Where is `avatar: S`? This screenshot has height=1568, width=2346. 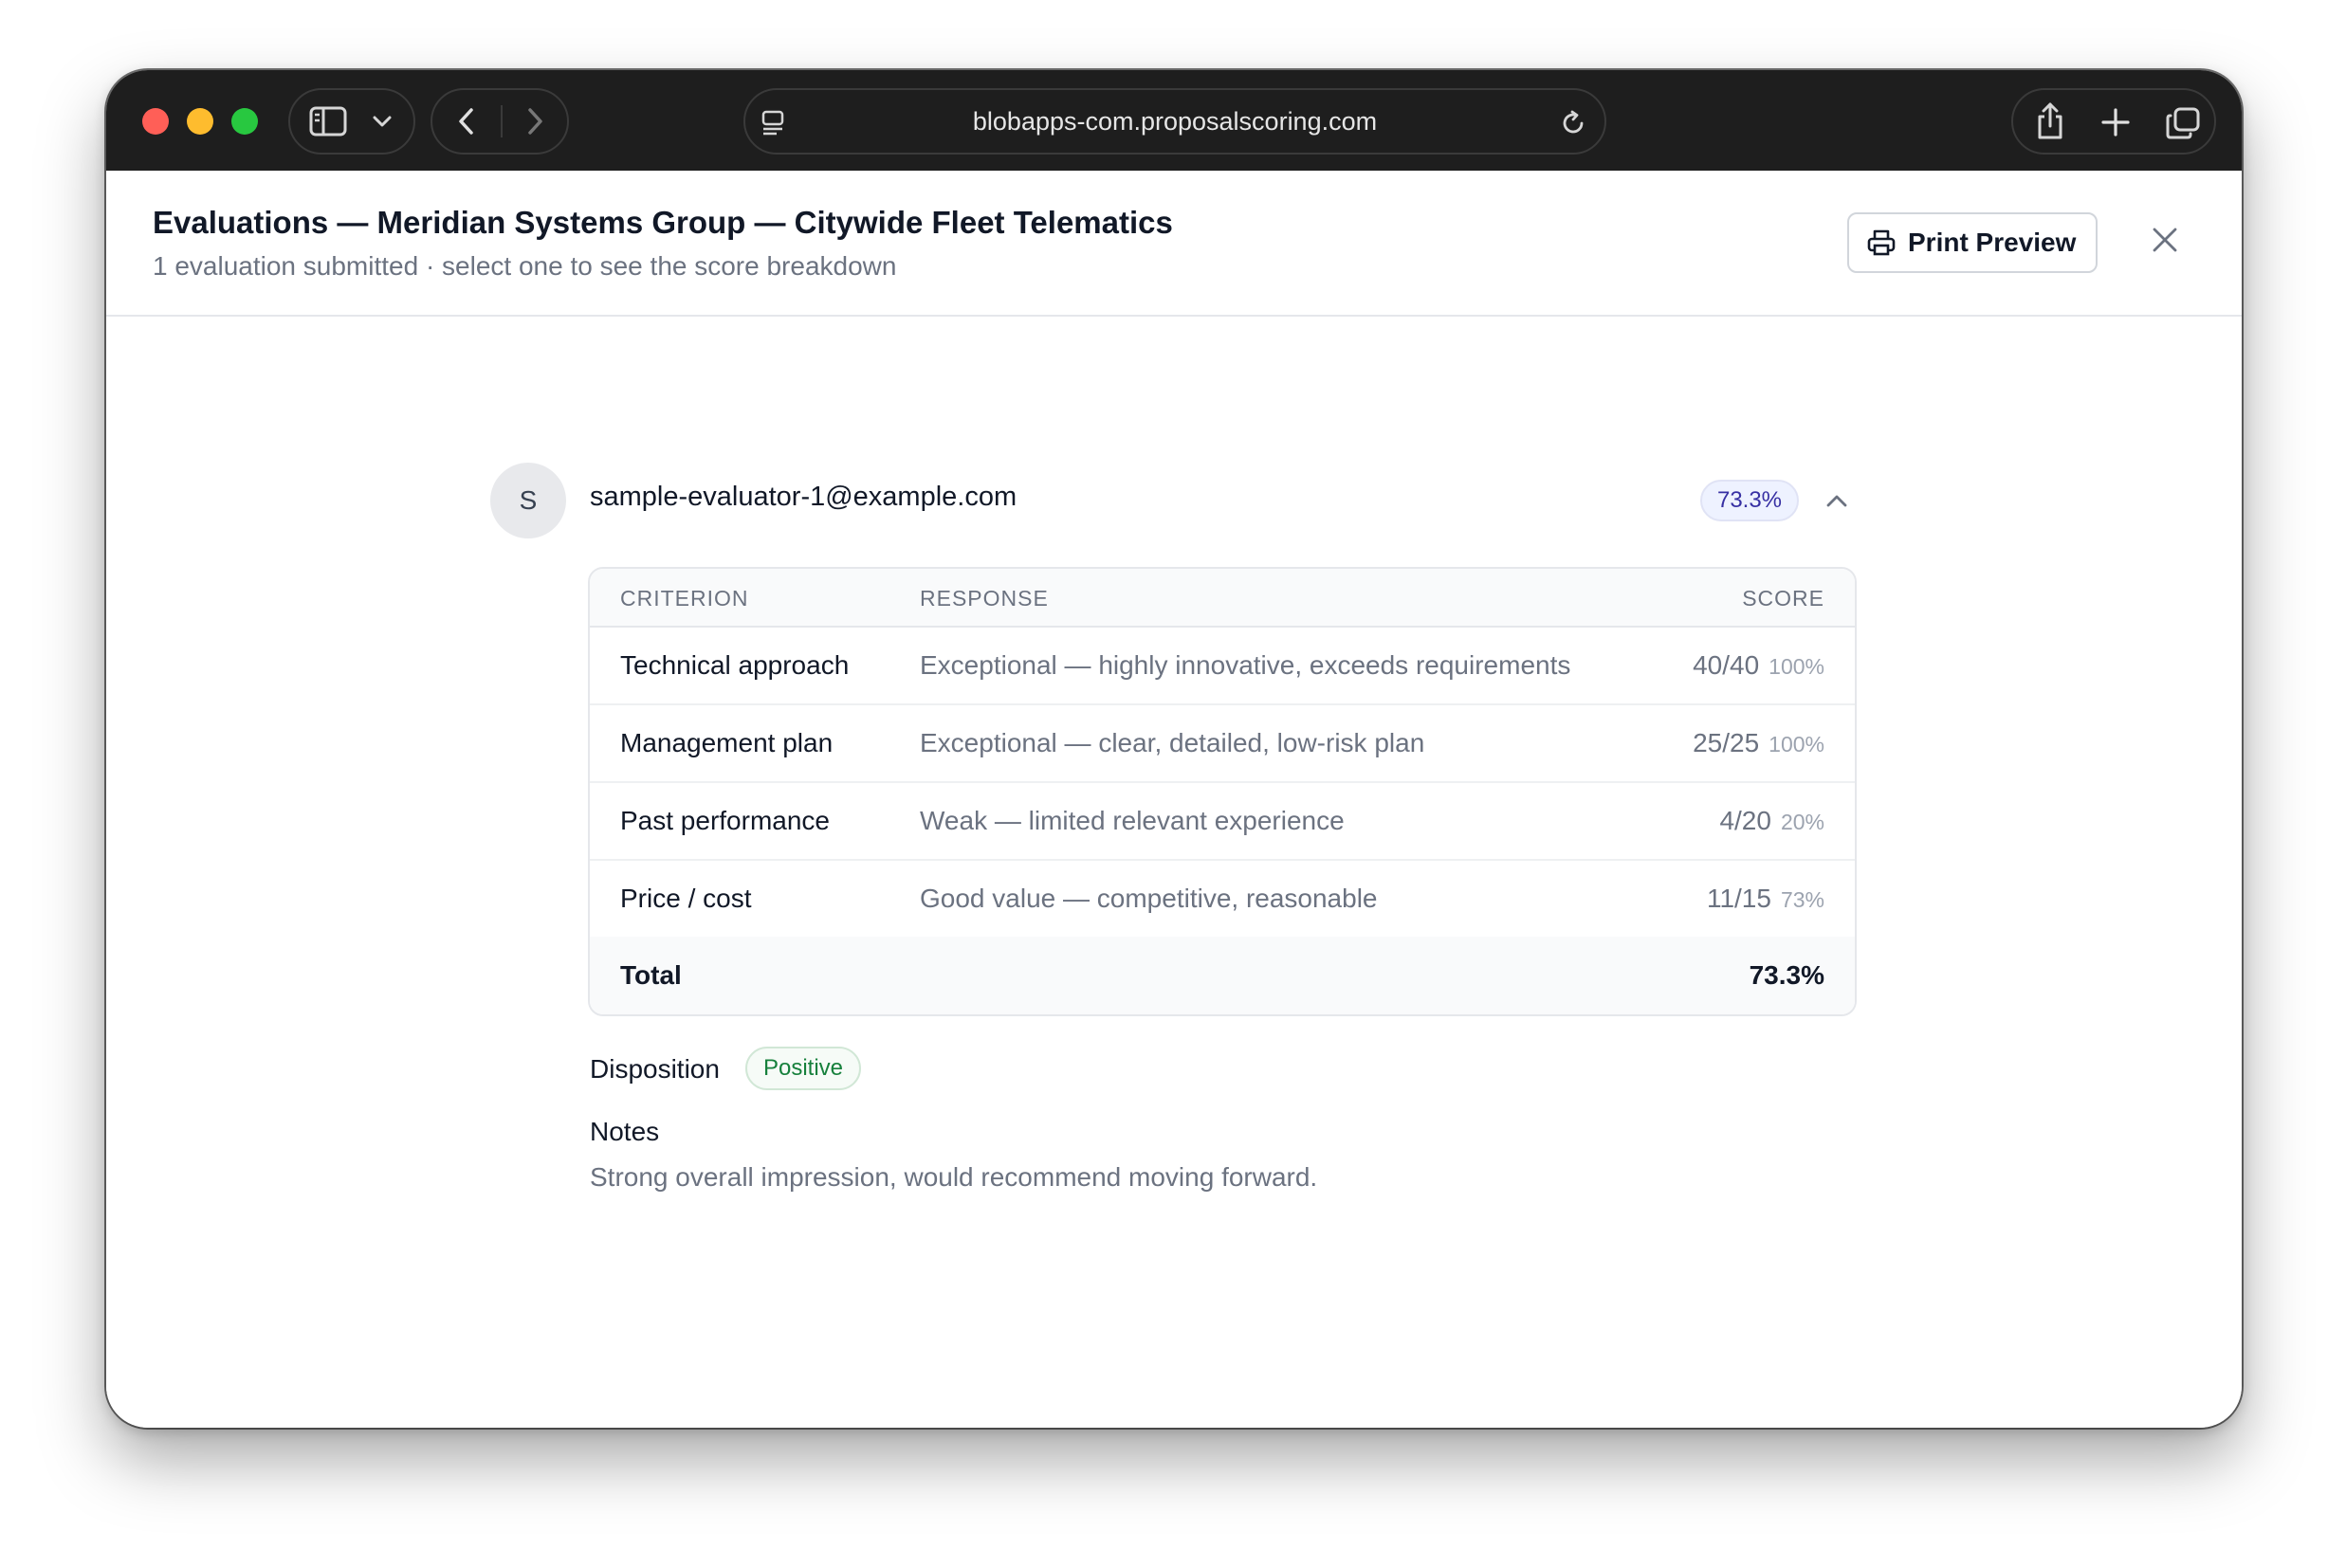
avatar: S is located at coordinates (528, 500).